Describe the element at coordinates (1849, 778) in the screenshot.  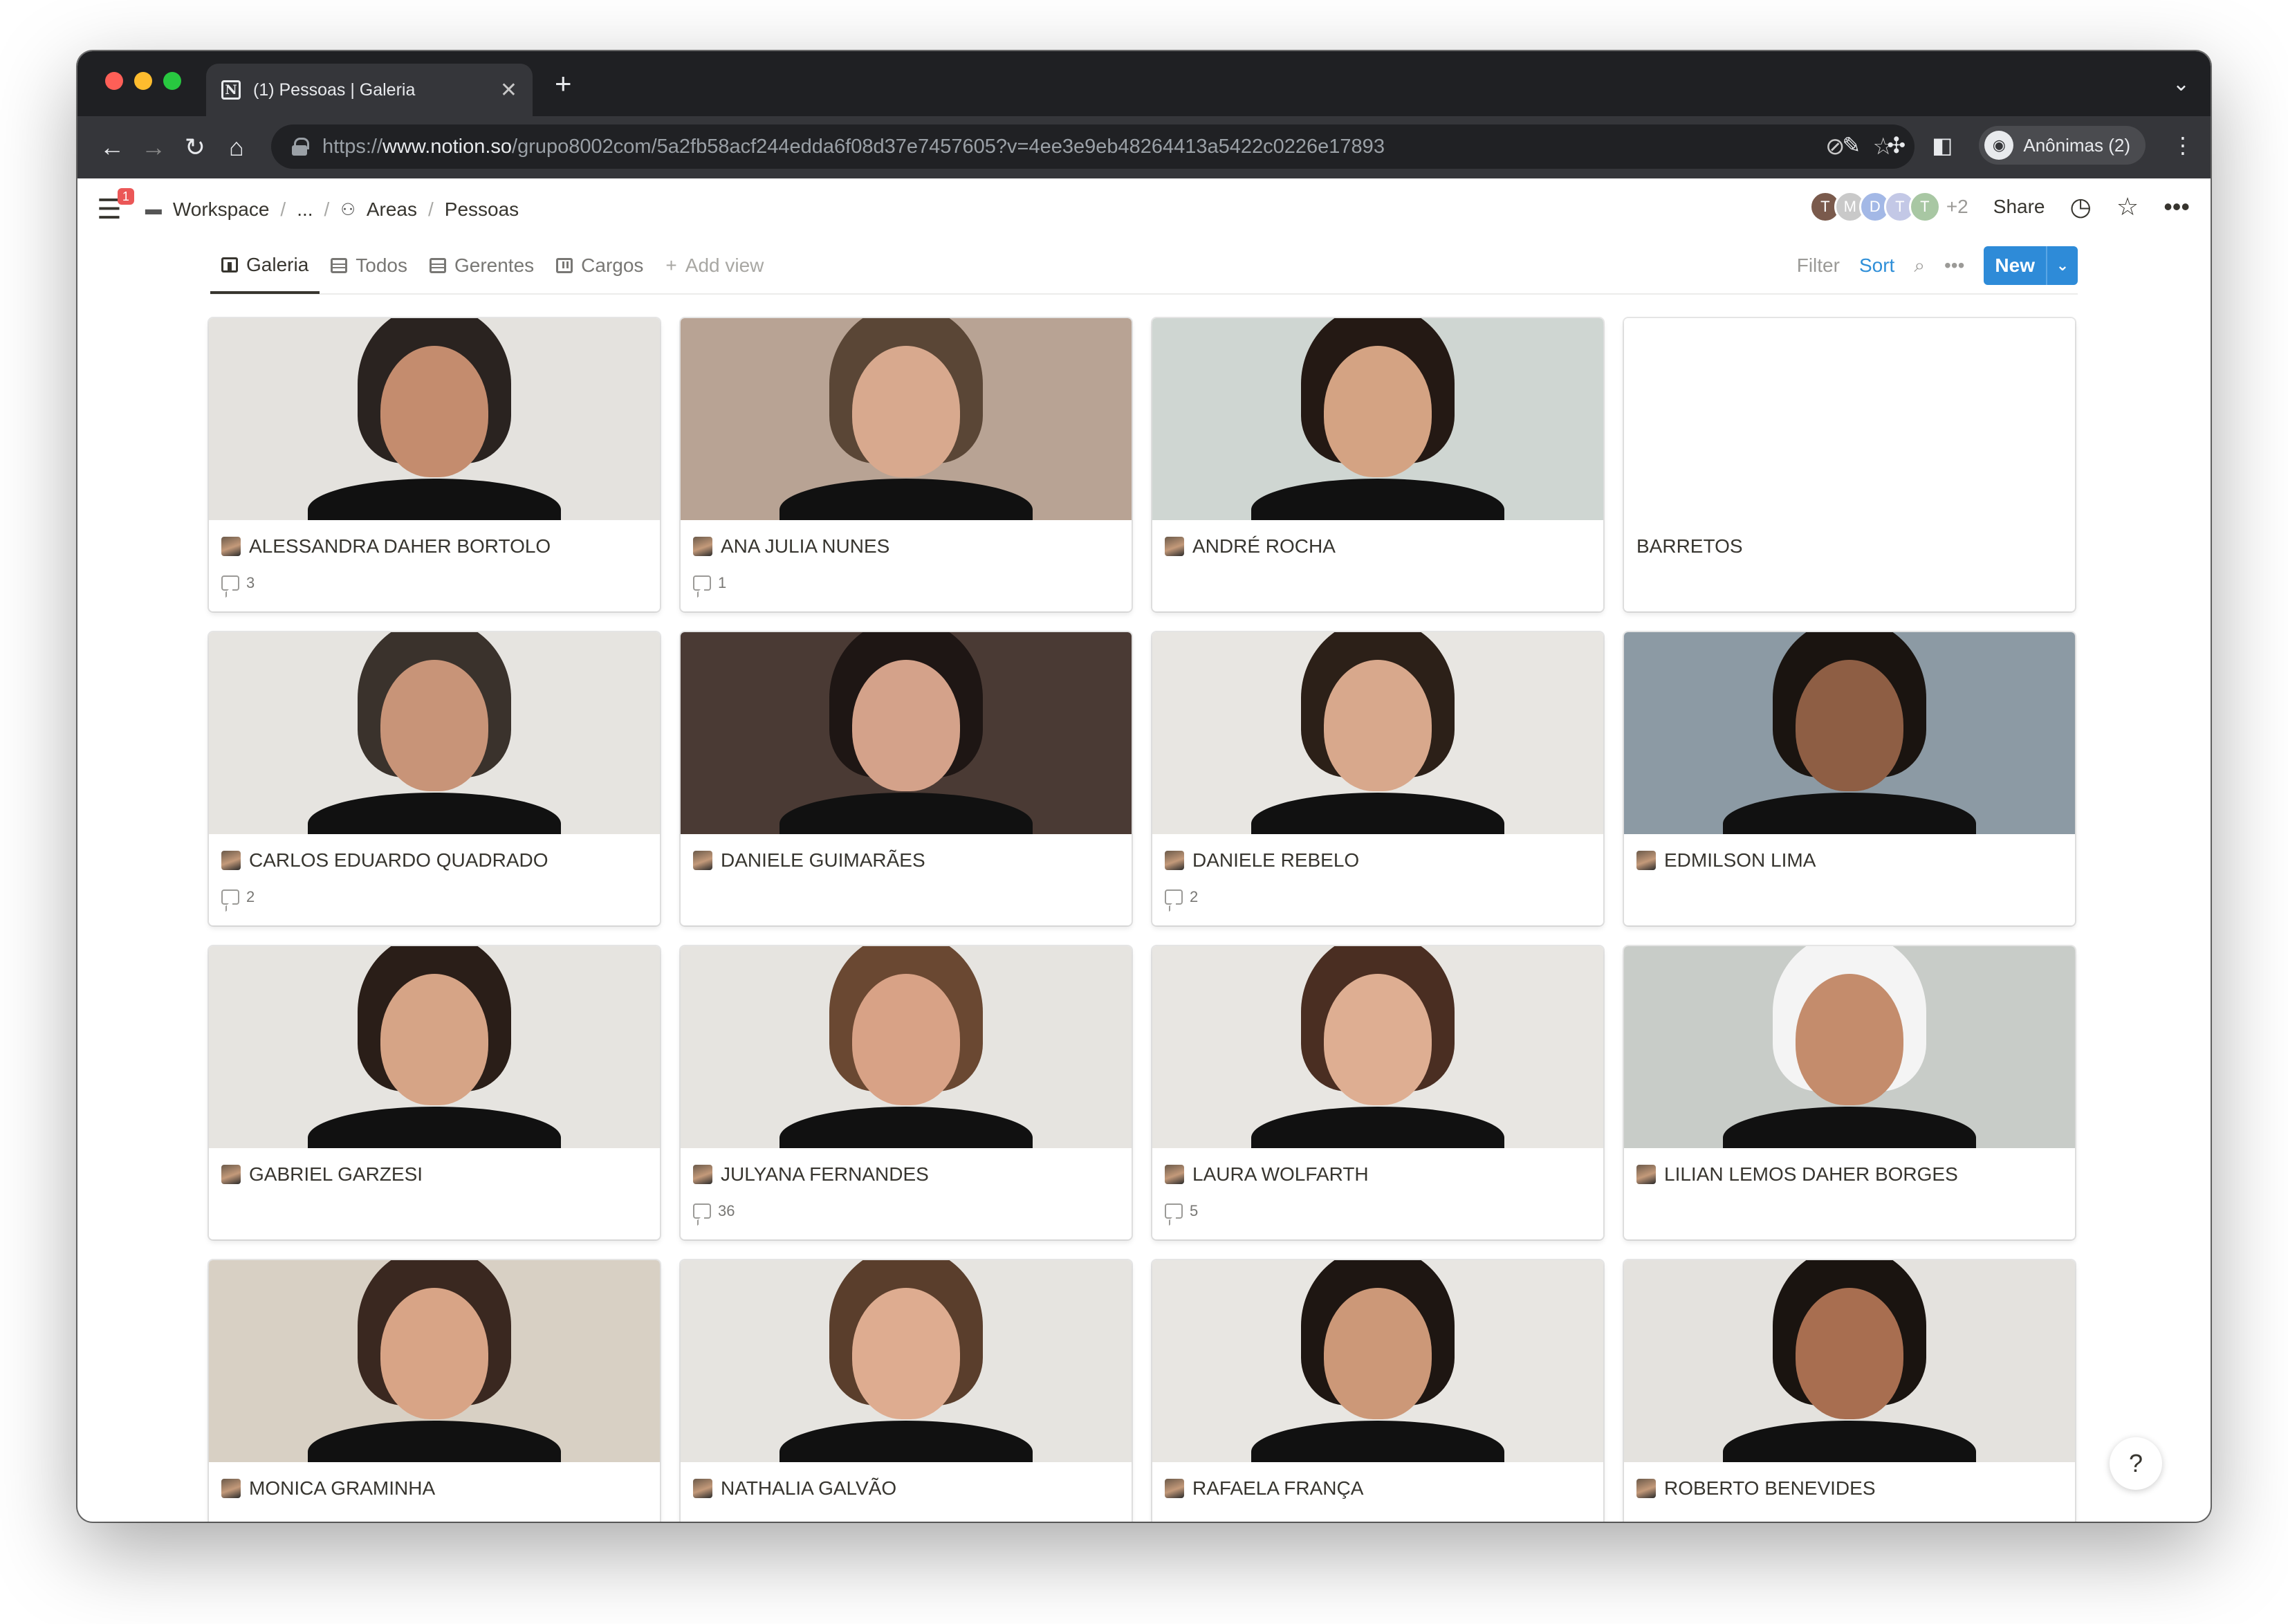
I see `gallery-card: EDMILSON LIMA` at that location.